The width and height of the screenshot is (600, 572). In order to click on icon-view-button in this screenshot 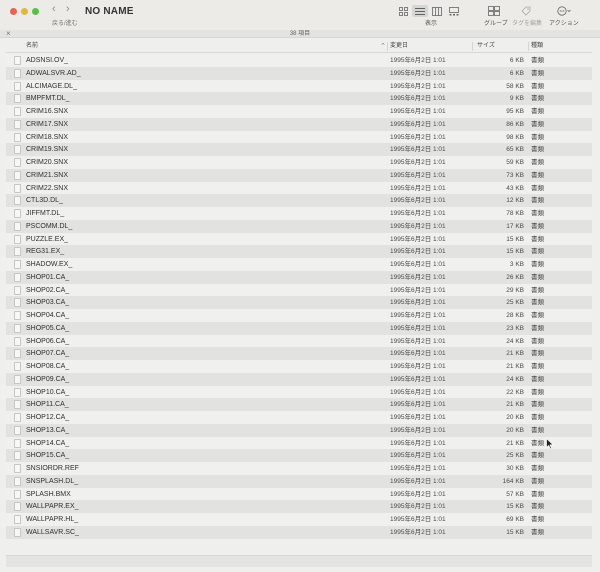, I will do `click(403, 11)`.